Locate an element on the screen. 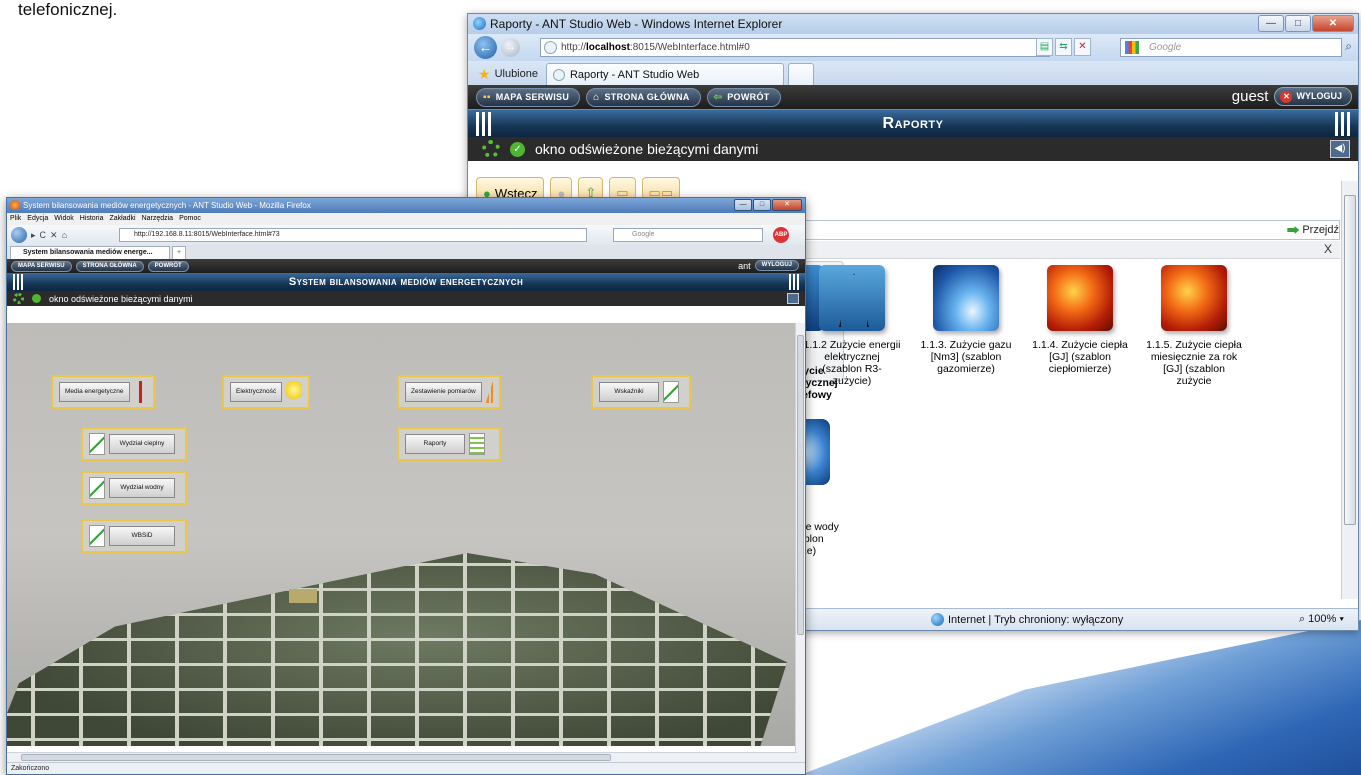 This screenshot has width=1361, height=775. tile-reports: Raporty is located at coordinates (449, 444).